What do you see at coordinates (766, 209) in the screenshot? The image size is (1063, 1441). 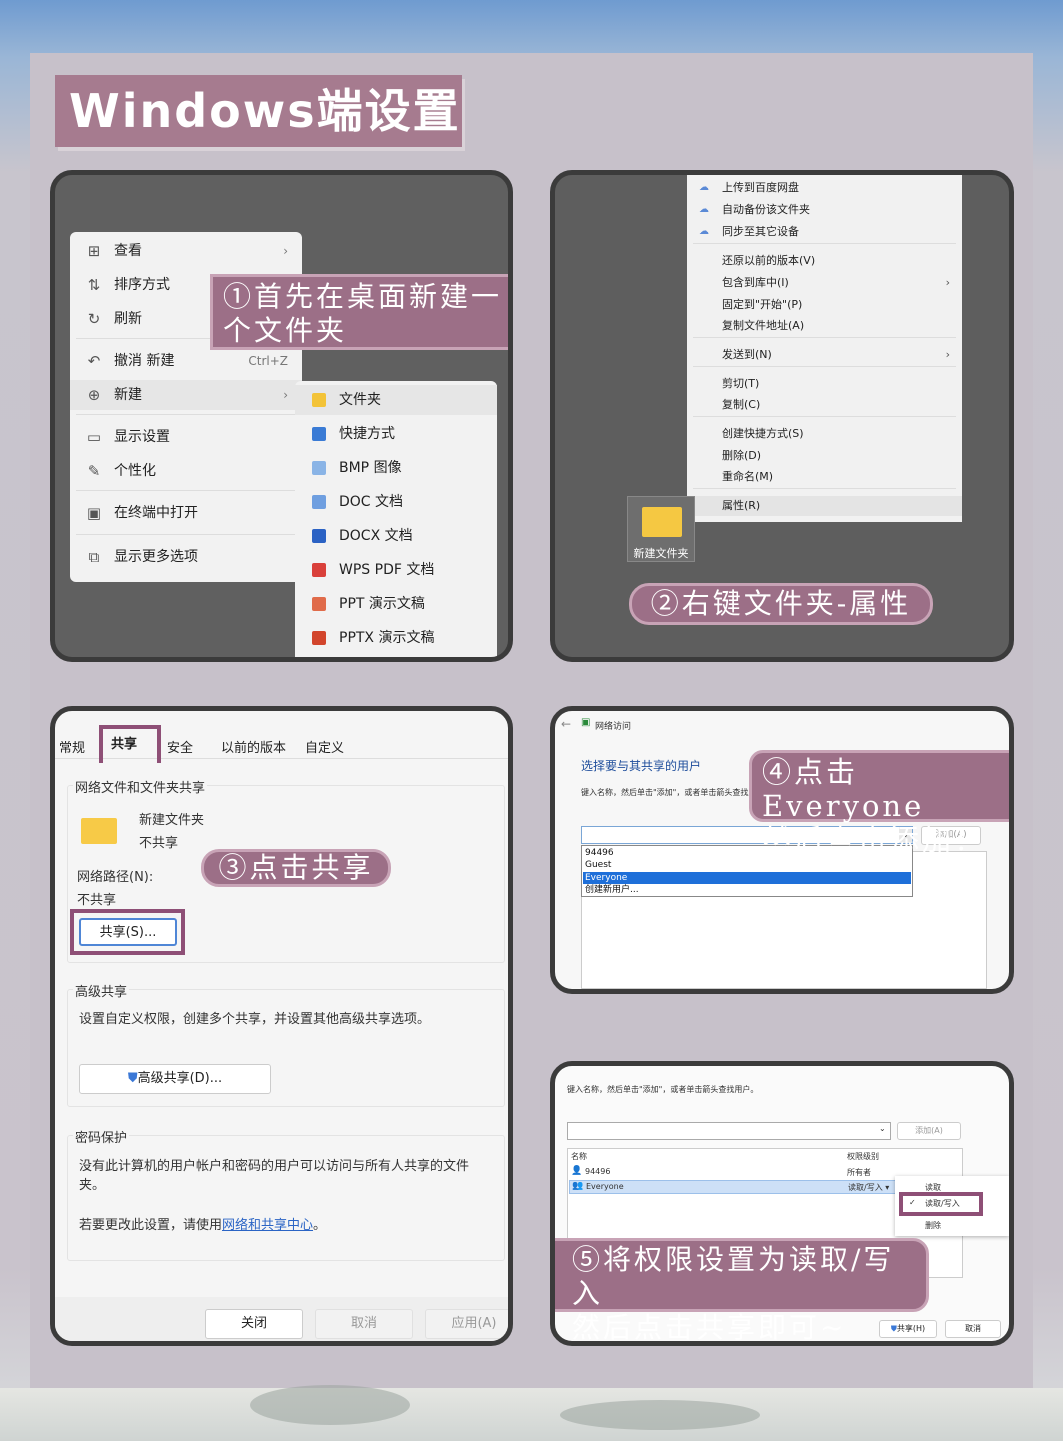 I see `context-menu-label: 自动备份该文件夹` at bounding box center [766, 209].